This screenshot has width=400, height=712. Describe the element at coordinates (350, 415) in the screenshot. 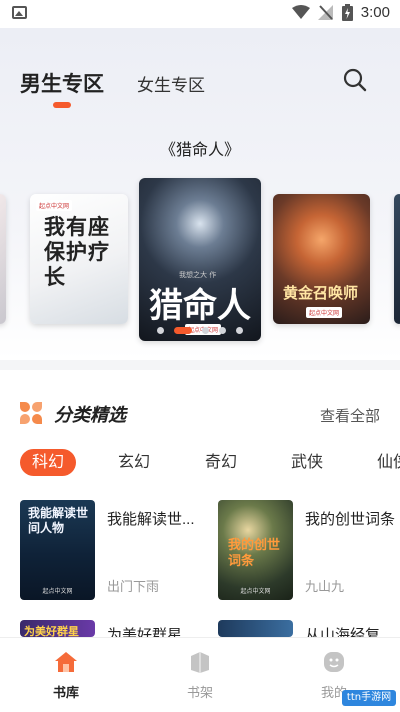

I see `see-all-link: 查看全部` at that location.